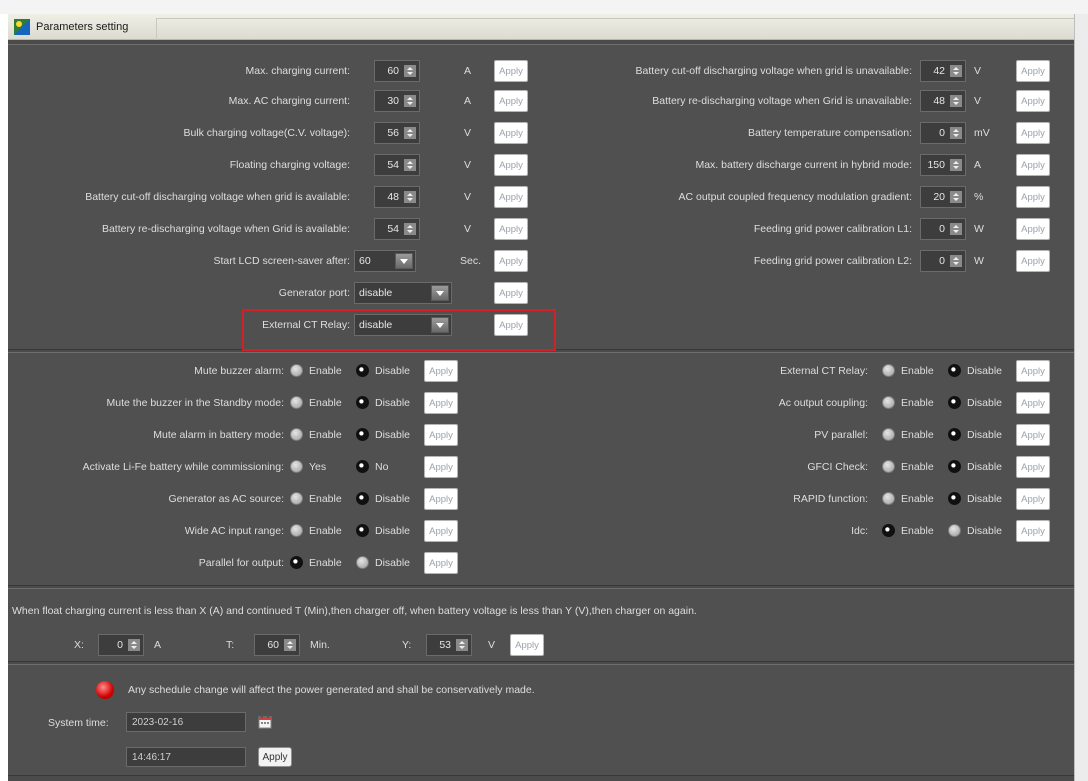 The image size is (1088, 781). What do you see at coordinates (548, 27) in the screenshot?
I see `title-bar: Parameters setting` at bounding box center [548, 27].